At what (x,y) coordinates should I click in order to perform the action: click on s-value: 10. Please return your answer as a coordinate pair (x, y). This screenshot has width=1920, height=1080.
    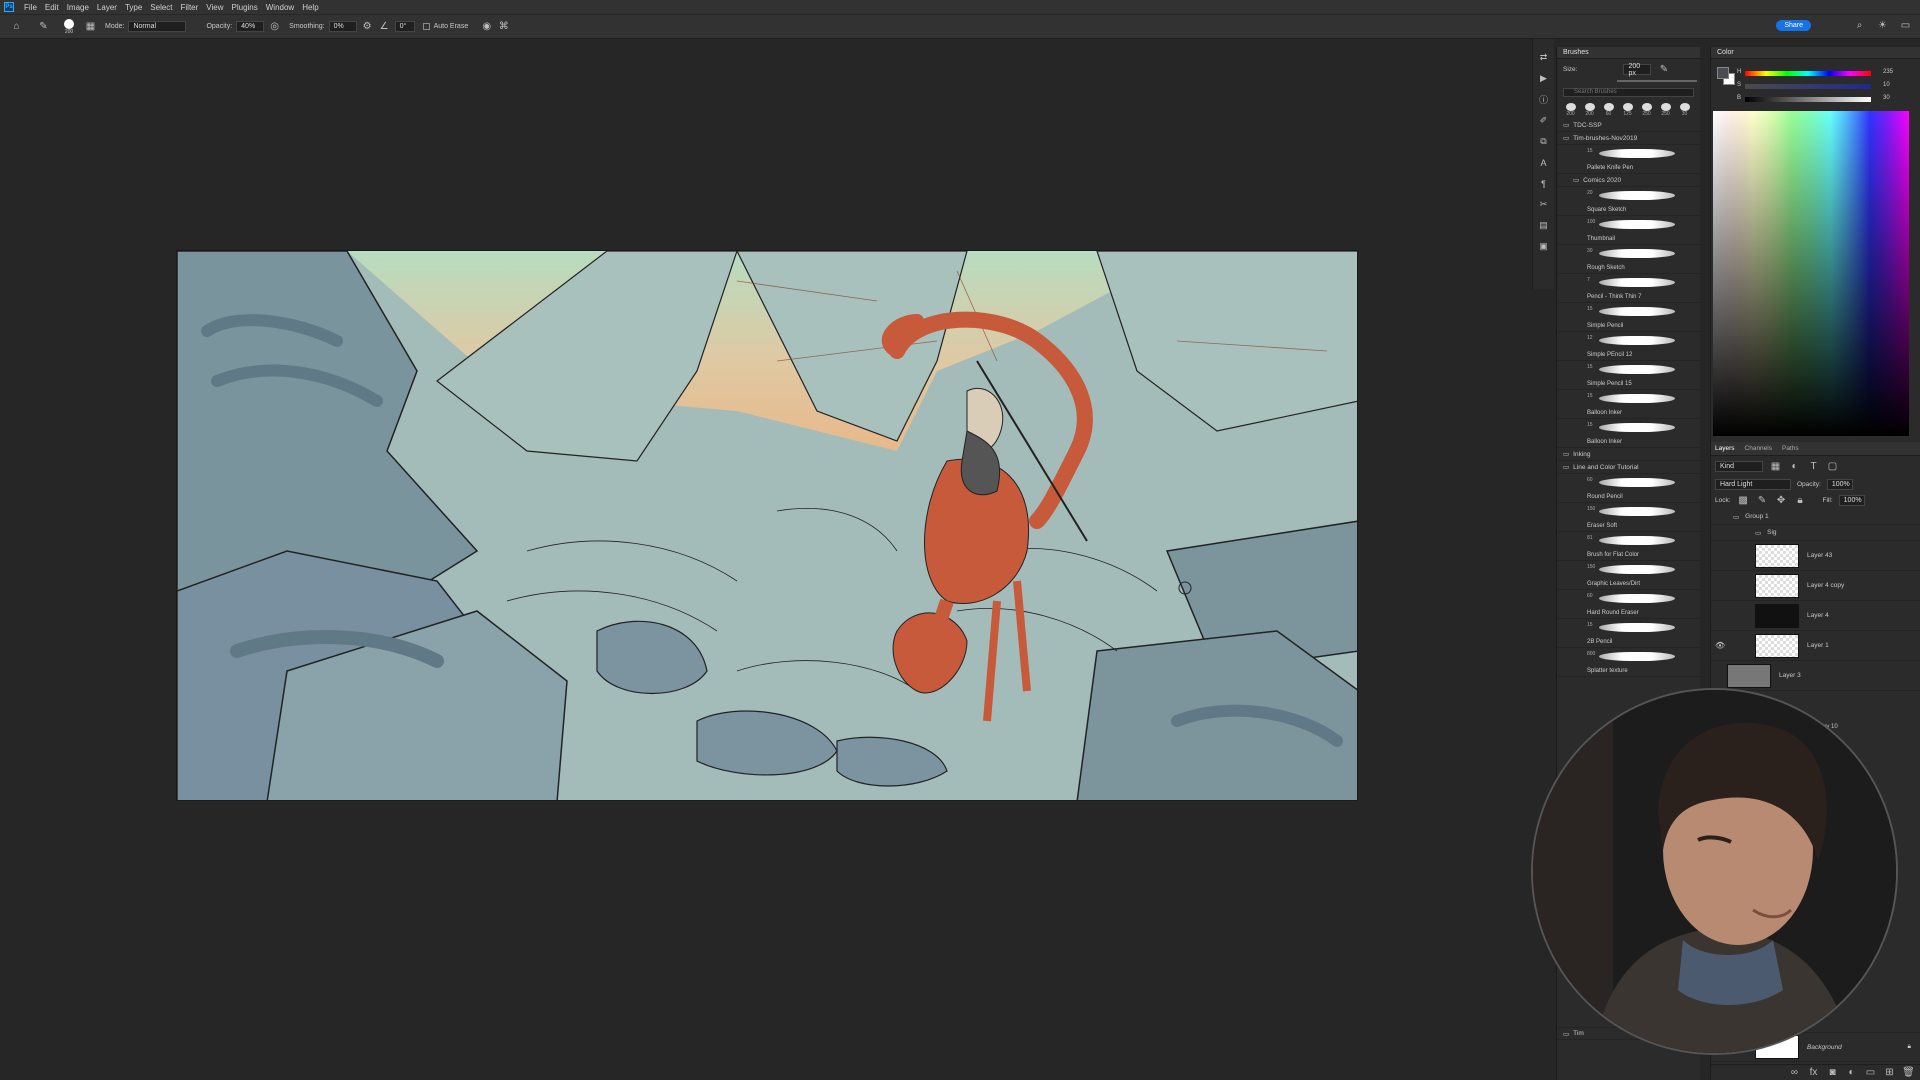
    Looking at the image, I should click on (1886, 85).